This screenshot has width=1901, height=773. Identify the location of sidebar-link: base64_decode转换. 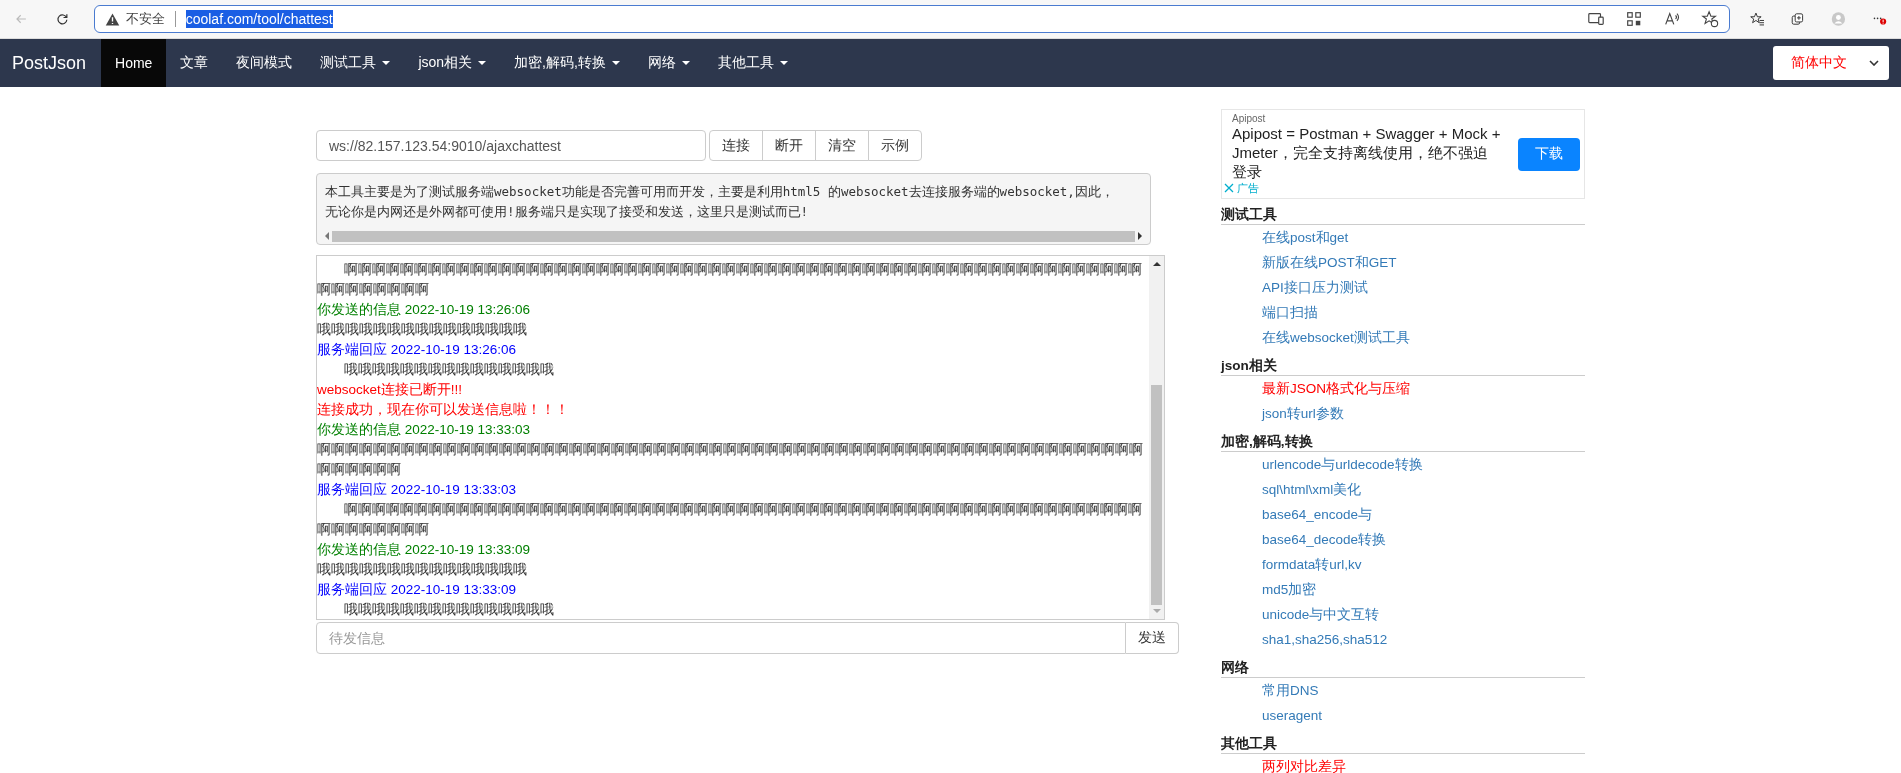
(1304, 539).